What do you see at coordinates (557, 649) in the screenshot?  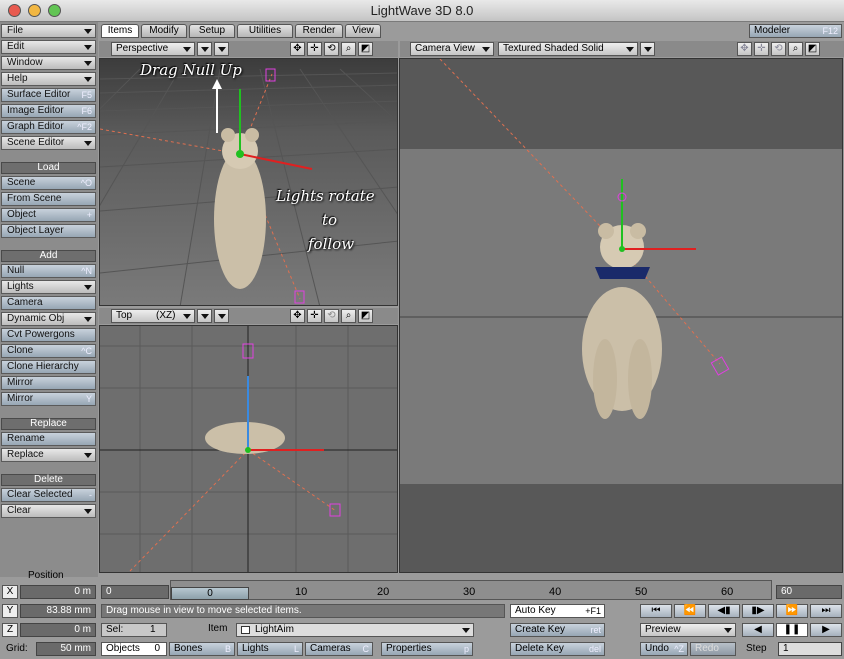 I see `delete-key-button: Delete Key del` at bounding box center [557, 649].